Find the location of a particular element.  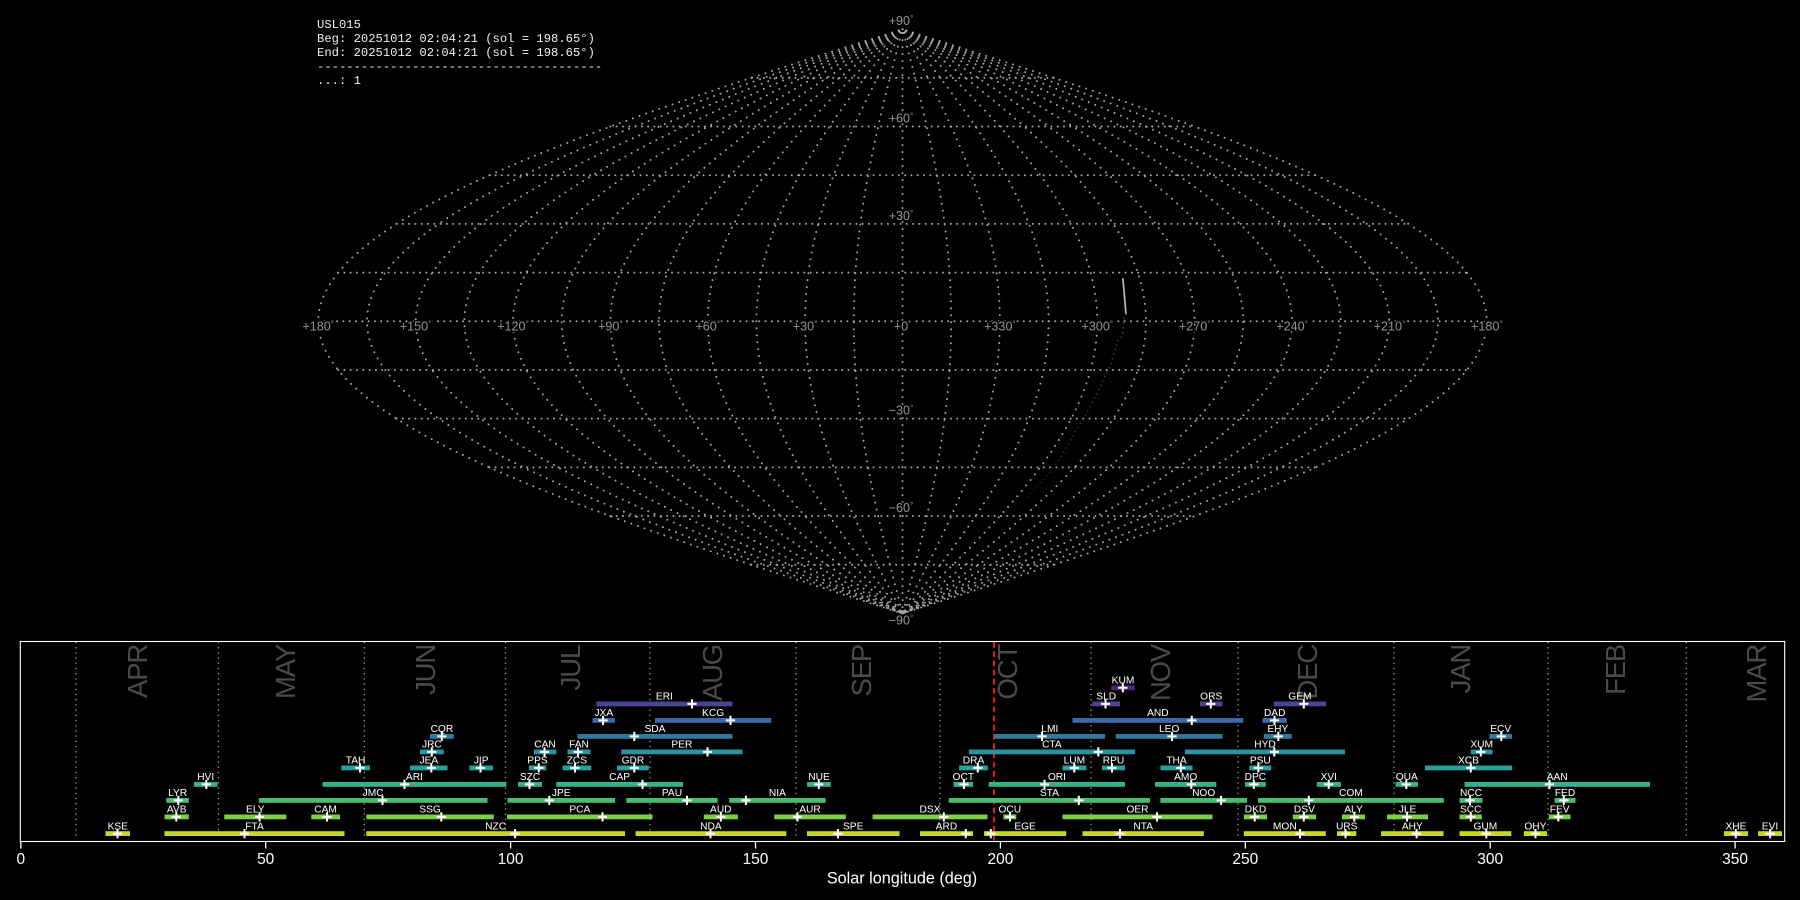

svg-text: DSX is located at coordinates (930, 810).